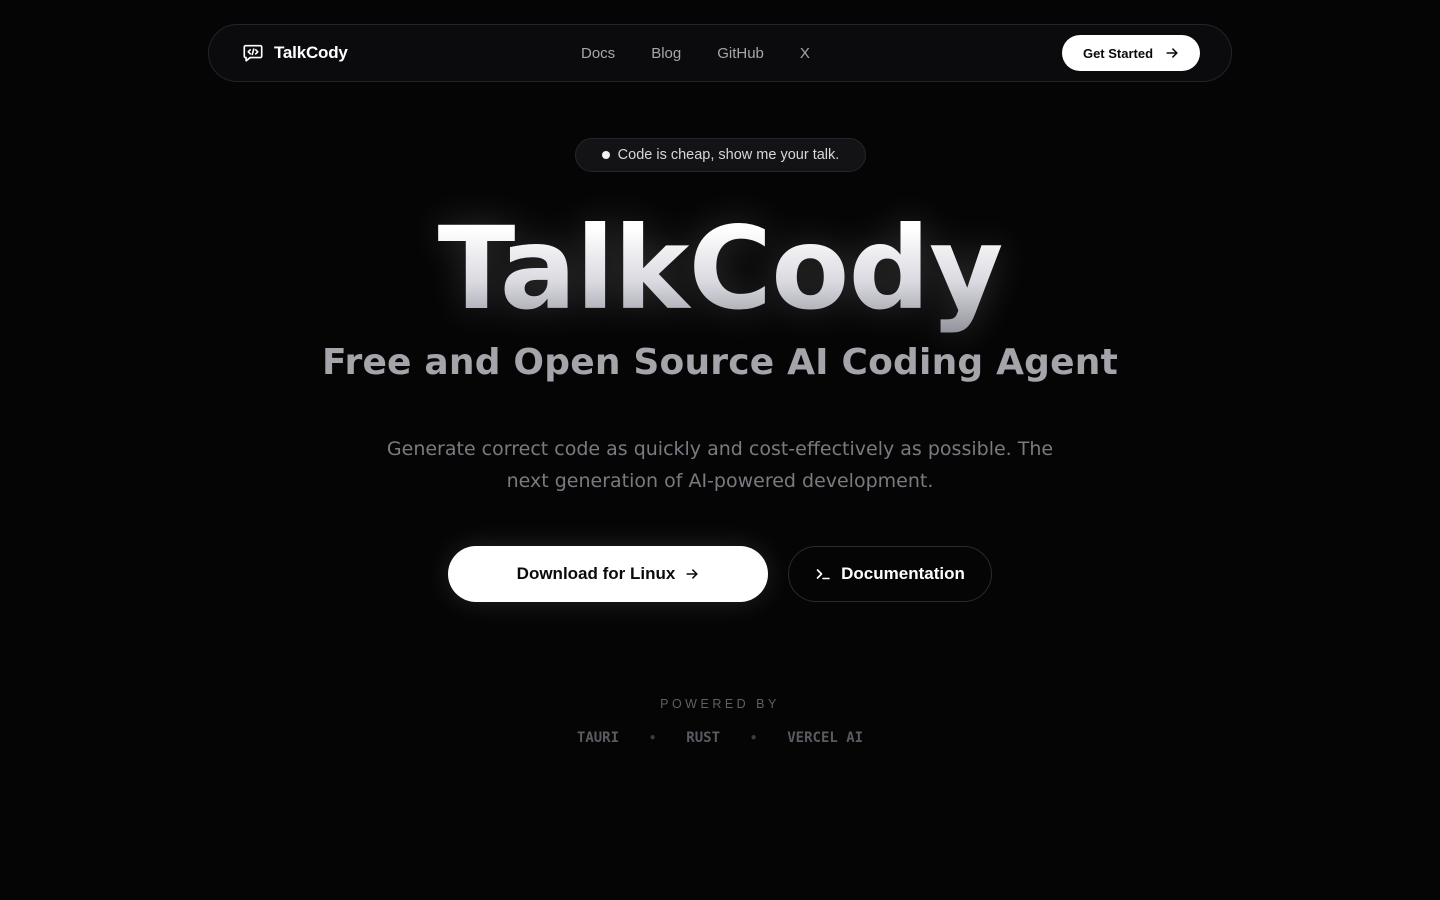  What do you see at coordinates (903, 573) in the screenshot?
I see `documentation-label: Documentation` at bounding box center [903, 573].